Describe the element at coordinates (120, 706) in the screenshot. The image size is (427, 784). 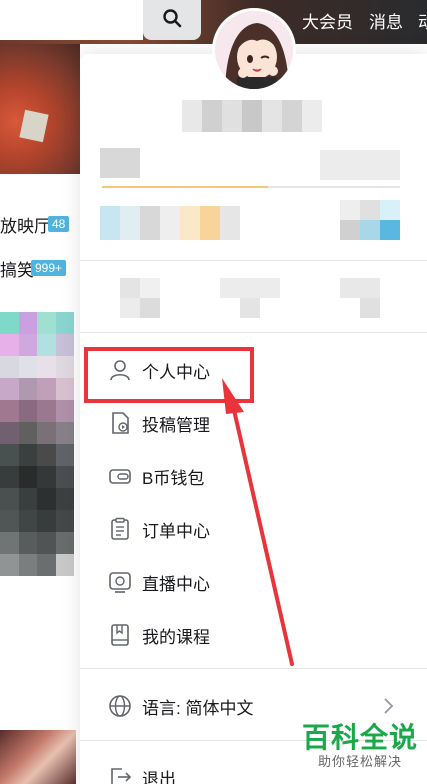
I see `globe-icon` at that location.